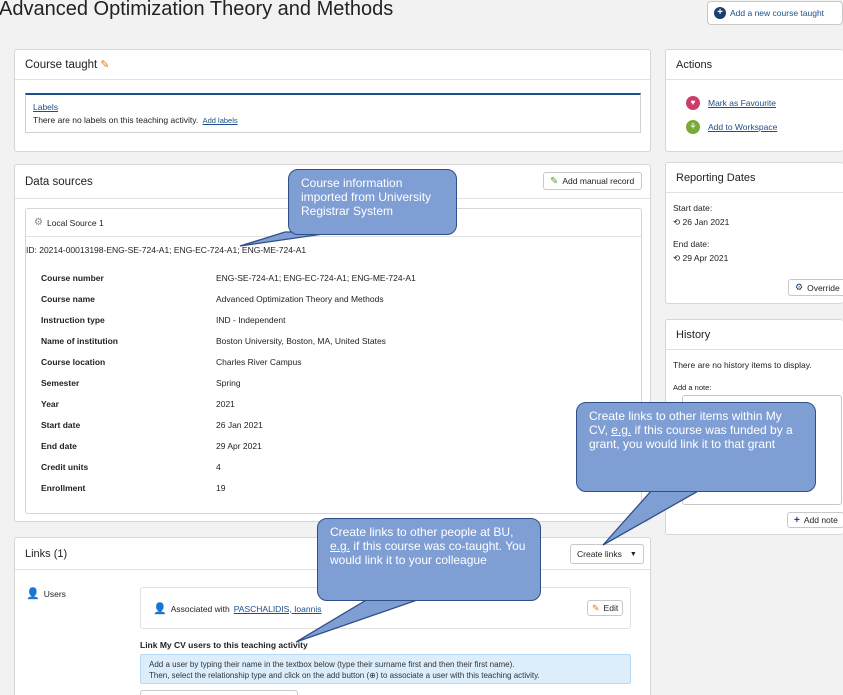  What do you see at coordinates (605, 608) in the screenshot?
I see `edit-link-button: ✎ Edit` at bounding box center [605, 608].